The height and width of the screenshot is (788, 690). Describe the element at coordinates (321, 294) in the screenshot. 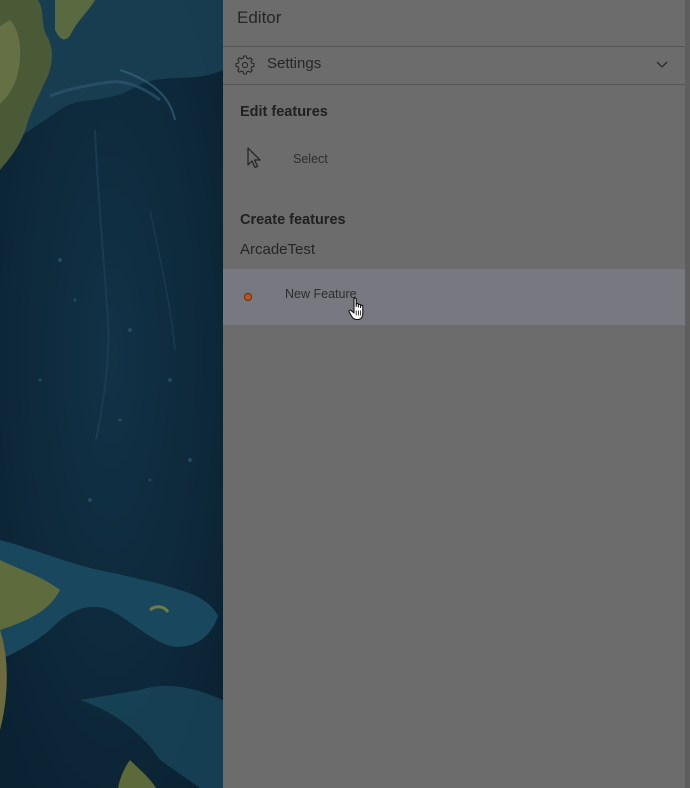

I see `template-label: New Feature` at that location.